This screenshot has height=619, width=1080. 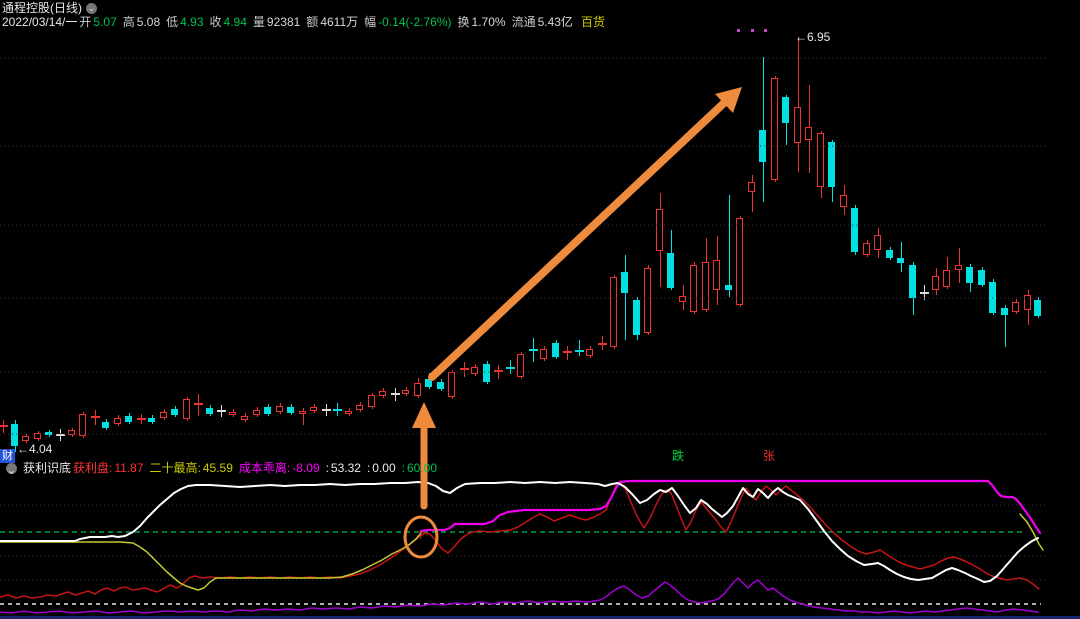 What do you see at coordinates (345, 468) in the screenshot?
I see `indicator-field-value-3: 53.32` at bounding box center [345, 468].